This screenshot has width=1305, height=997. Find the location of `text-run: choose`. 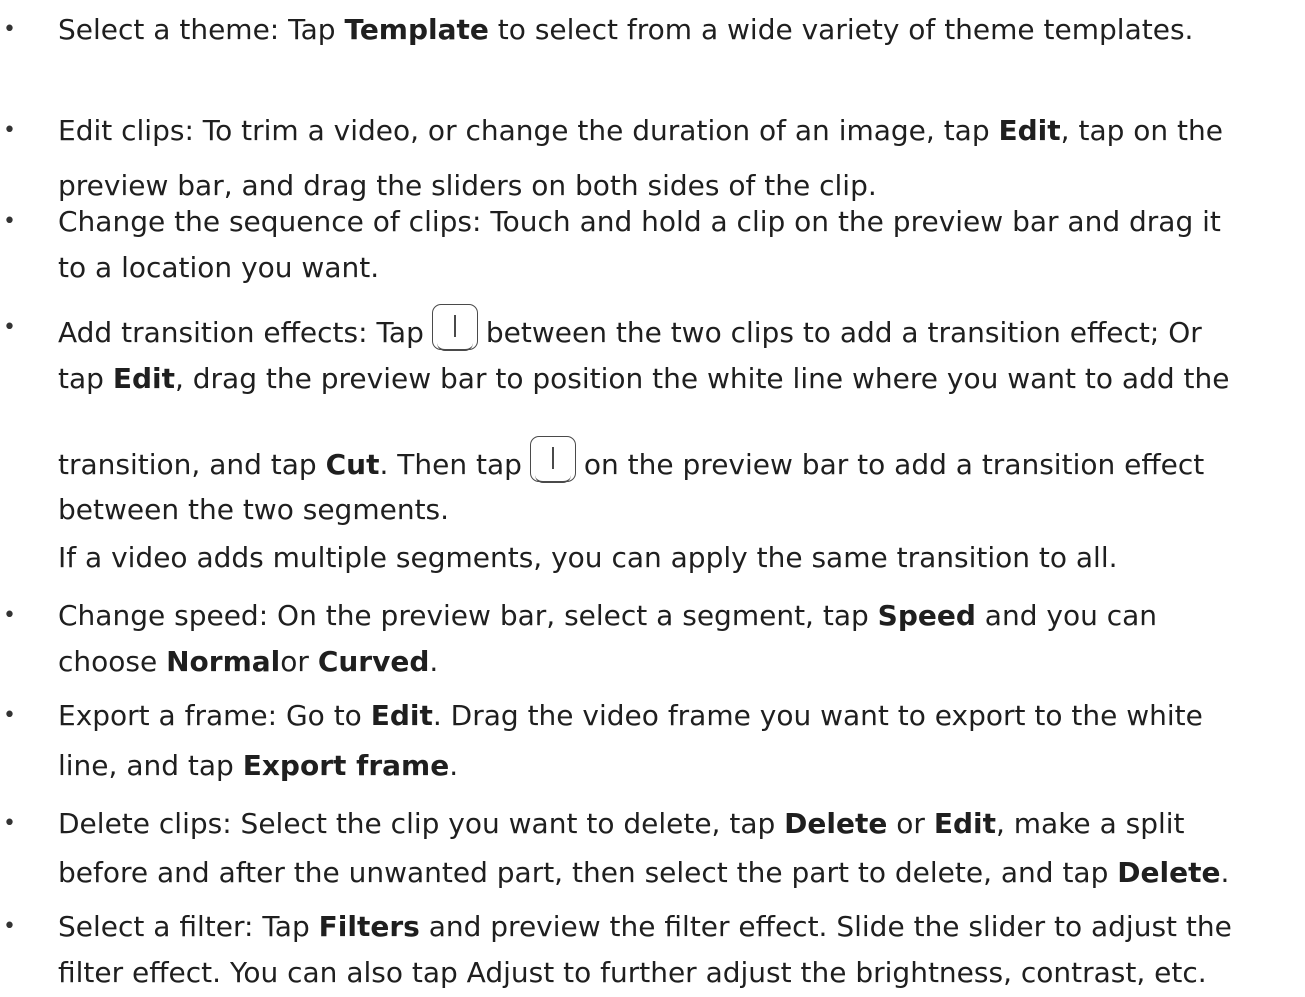

text-run: choose is located at coordinates (112, 661).